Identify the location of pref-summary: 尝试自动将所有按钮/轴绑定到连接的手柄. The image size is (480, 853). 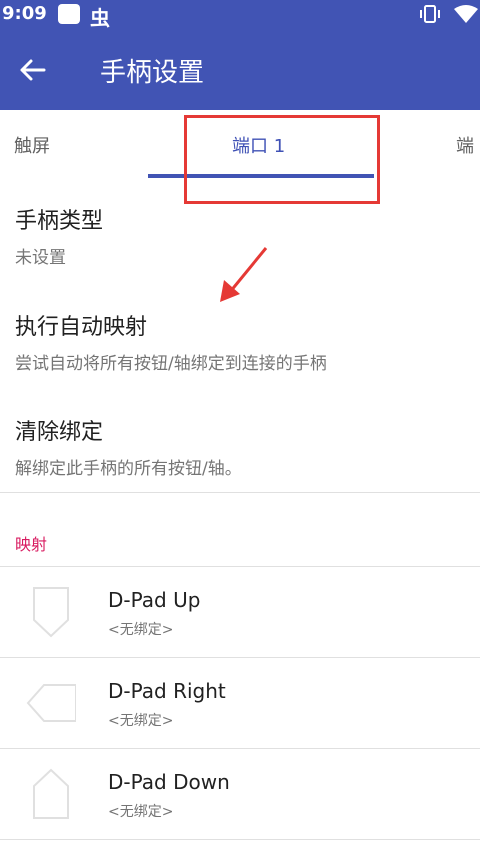
(171, 364).